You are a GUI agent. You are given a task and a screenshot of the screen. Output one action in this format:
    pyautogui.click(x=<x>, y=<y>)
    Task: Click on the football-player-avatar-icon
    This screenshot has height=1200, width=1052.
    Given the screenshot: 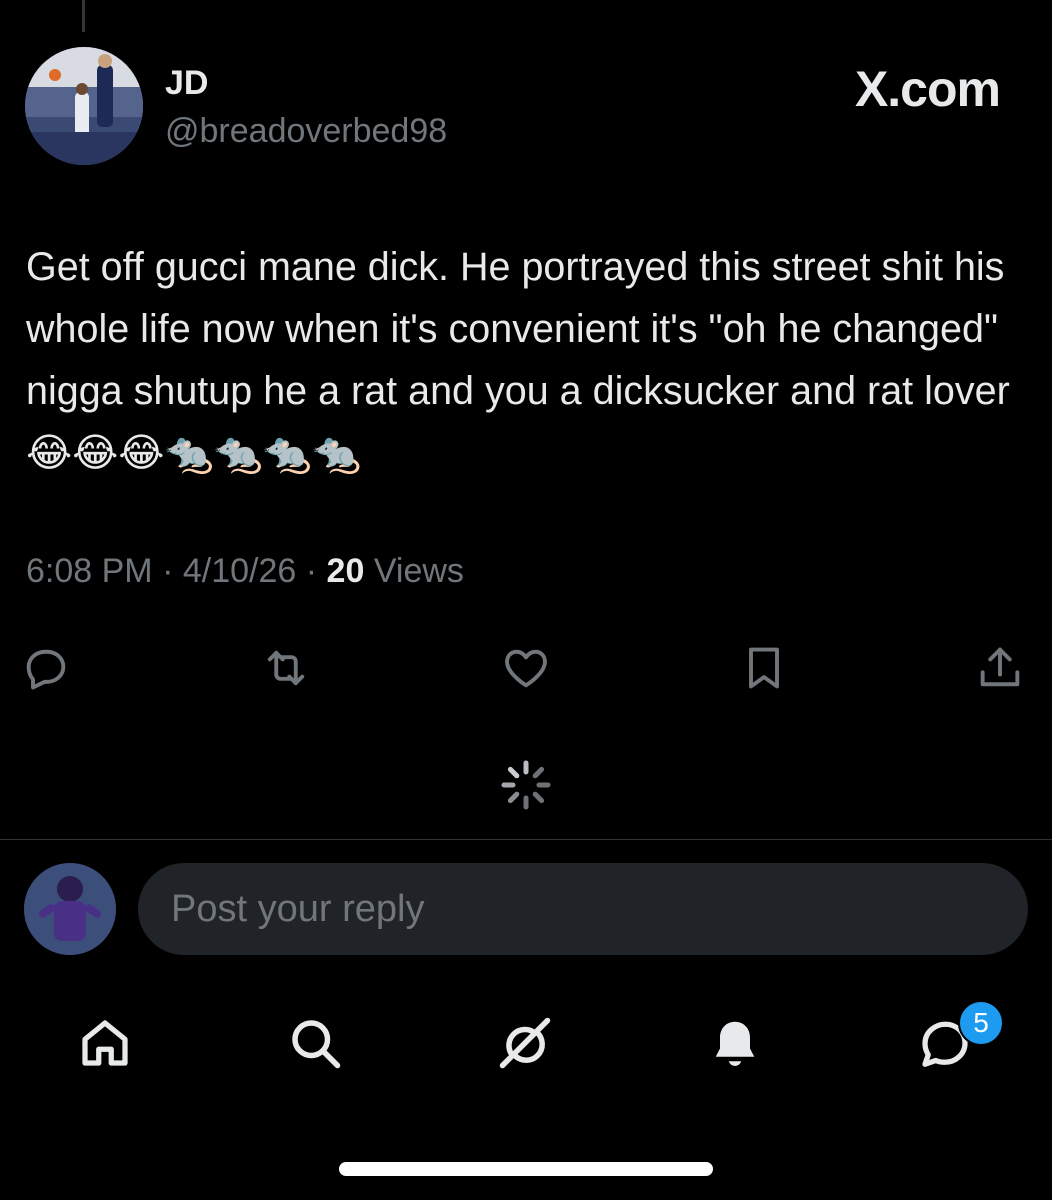 What is the action you would take?
    pyautogui.click(x=70, y=909)
    